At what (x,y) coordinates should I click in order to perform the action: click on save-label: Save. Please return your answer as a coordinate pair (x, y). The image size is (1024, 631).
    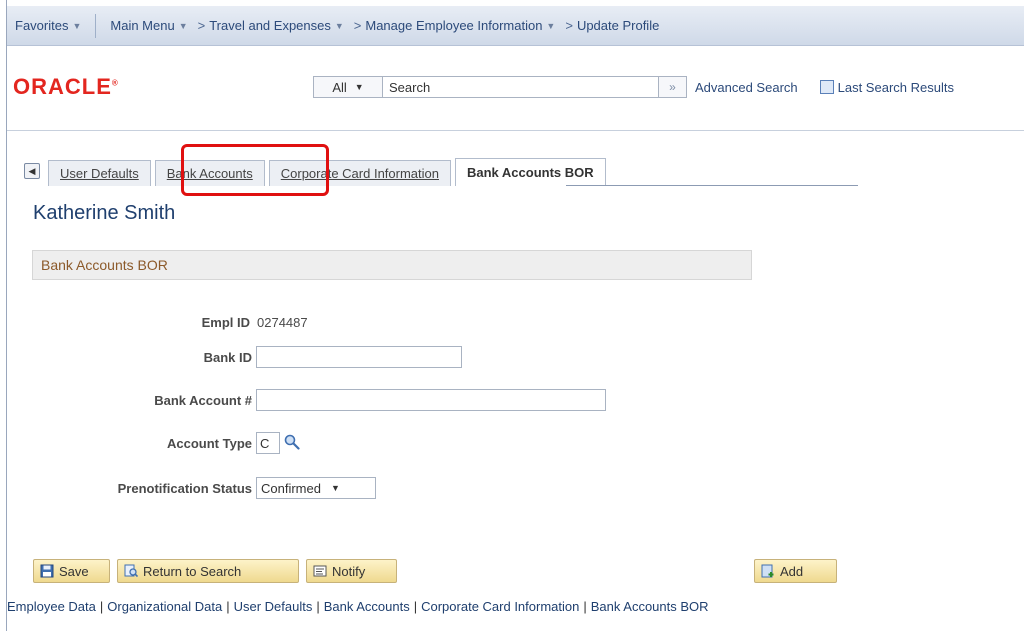
    Looking at the image, I should click on (74, 571).